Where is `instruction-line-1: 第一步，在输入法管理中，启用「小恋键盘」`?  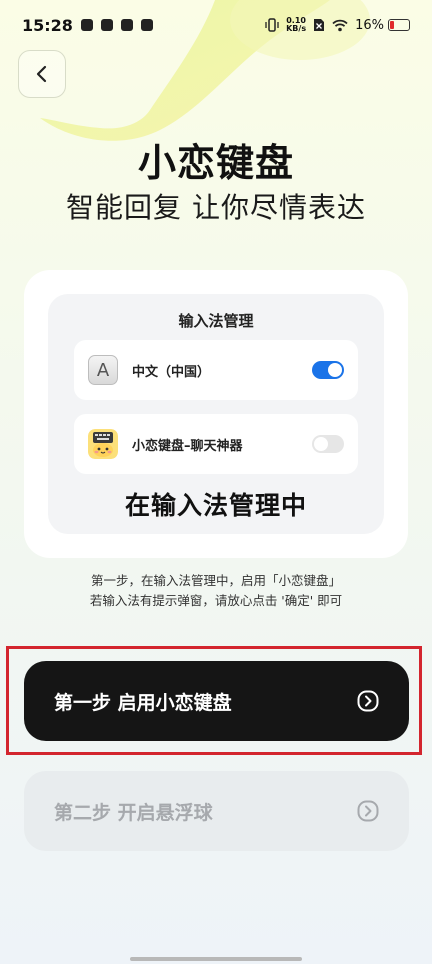 instruction-line-1: 第一步，在输入法管理中，启用「小恋键盘」 is located at coordinates (215, 580).